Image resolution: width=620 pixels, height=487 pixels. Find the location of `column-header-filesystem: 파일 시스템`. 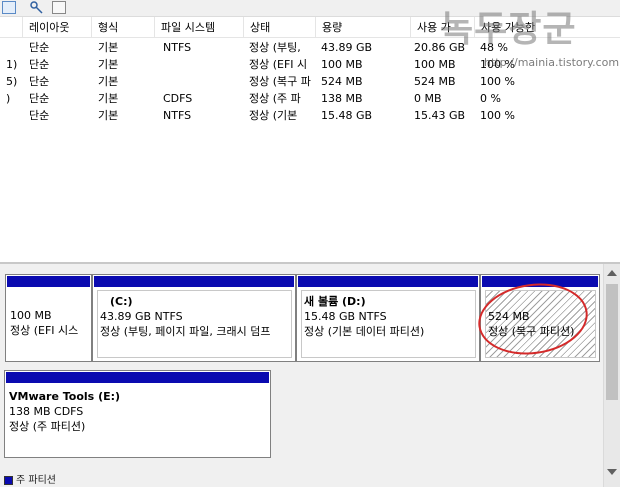

column-header-filesystem: 파일 시스템 is located at coordinates (199, 27).